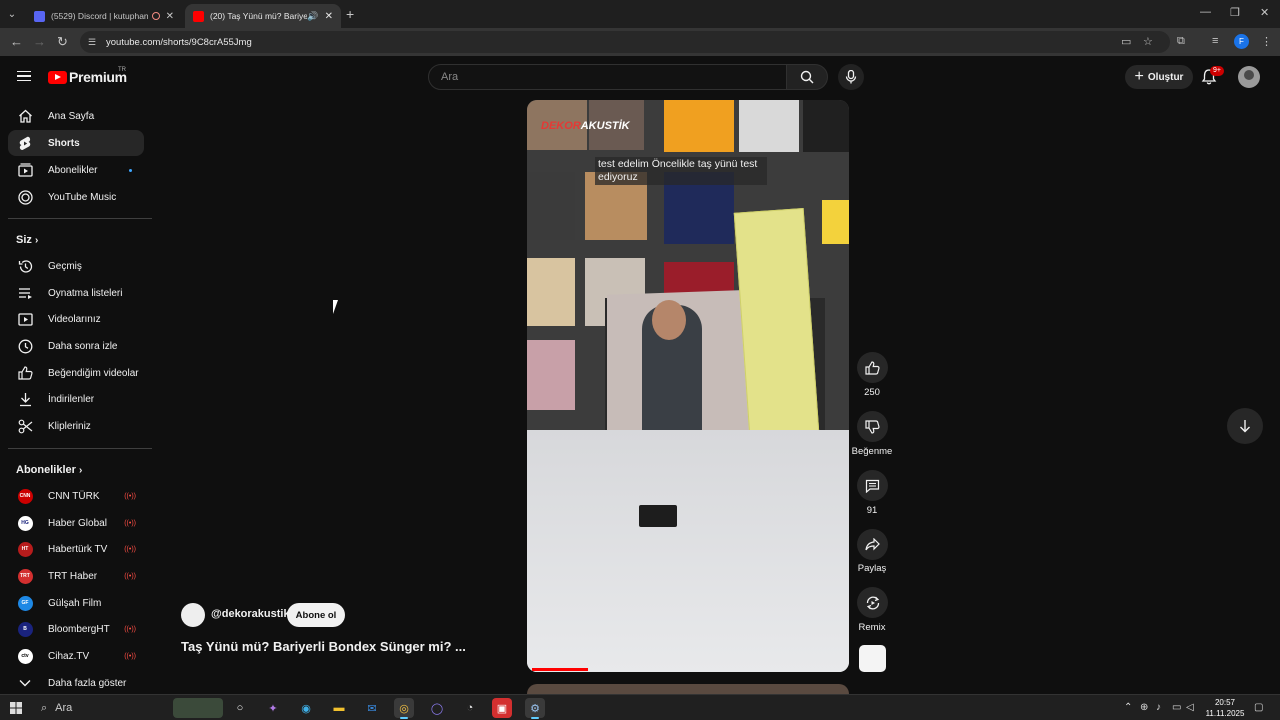  I want to click on new-tab-button: +, so click(350, 14).